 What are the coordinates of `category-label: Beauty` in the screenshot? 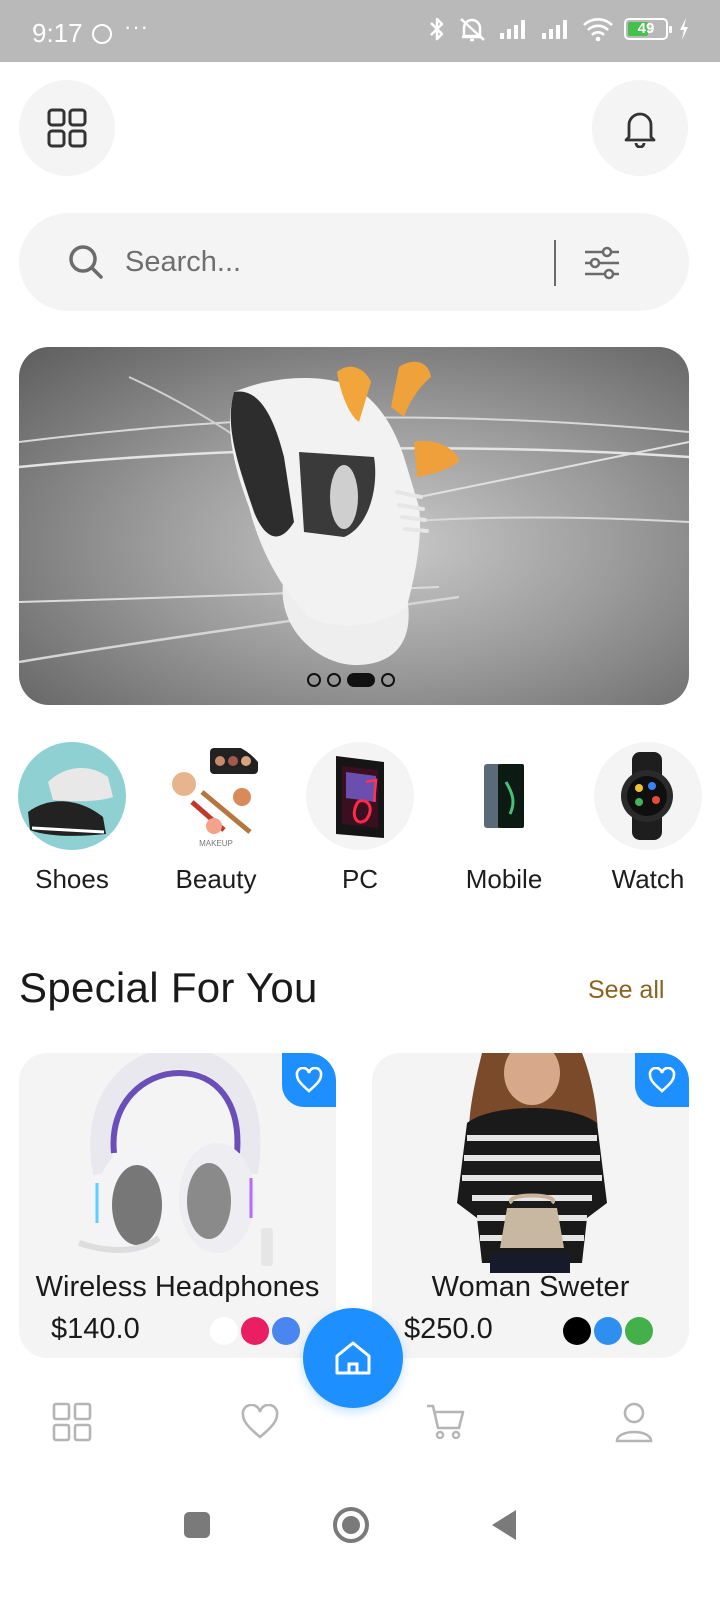 It's located at (216, 879).